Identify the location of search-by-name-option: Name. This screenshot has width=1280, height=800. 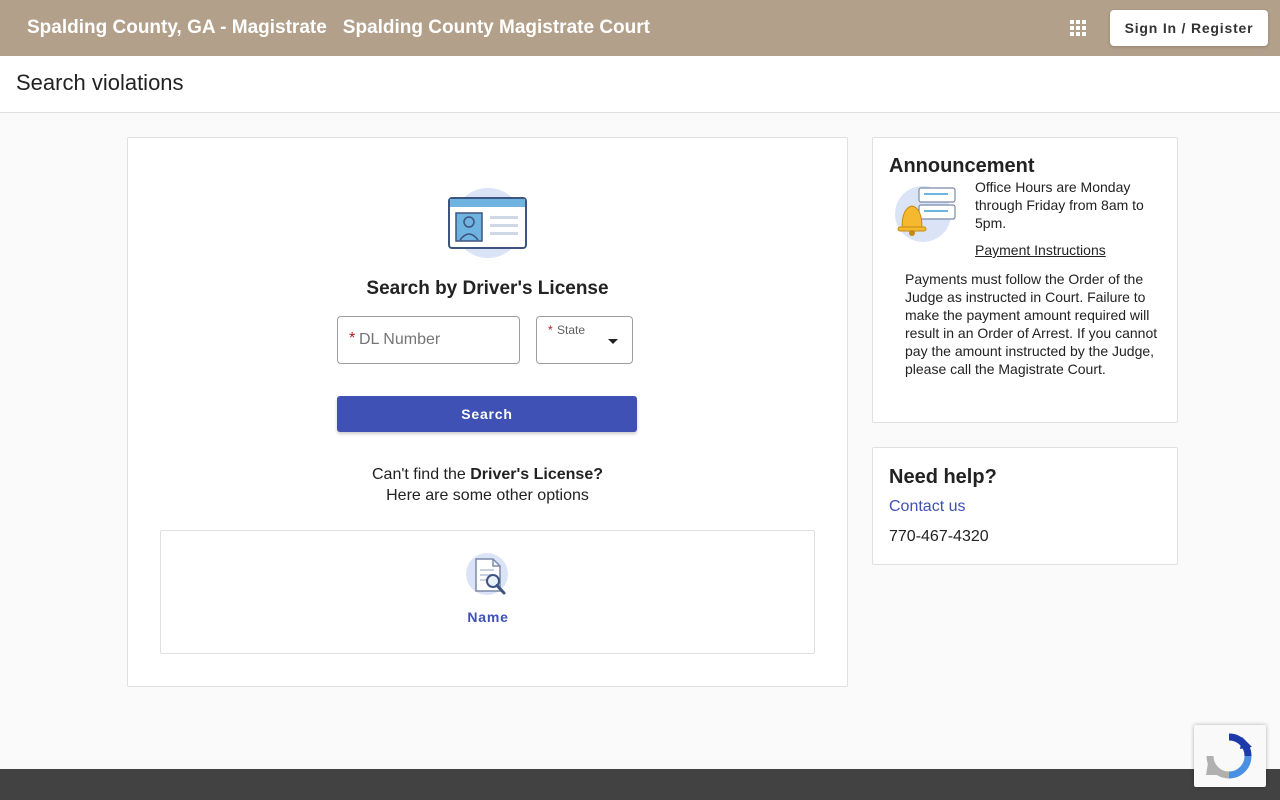
(488, 593).